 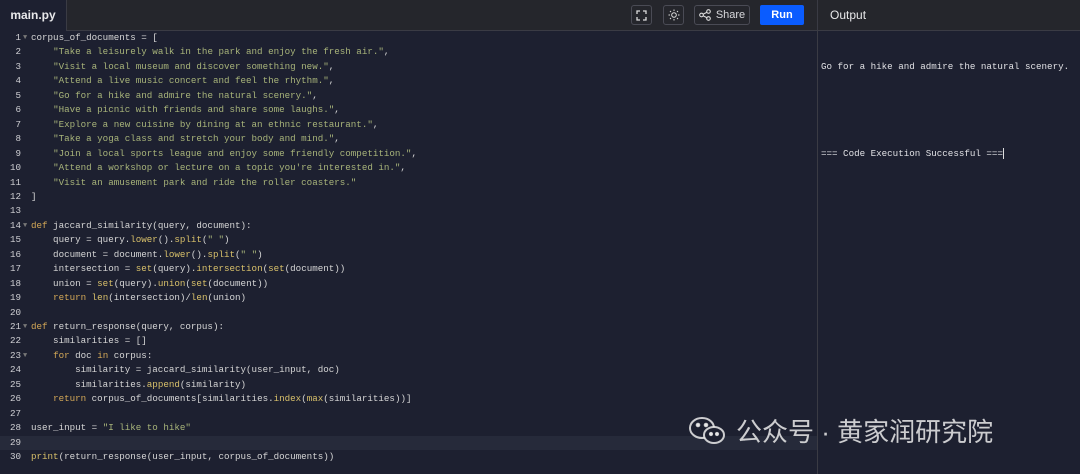 I want to click on code-token: doc, so click(x=83, y=355).